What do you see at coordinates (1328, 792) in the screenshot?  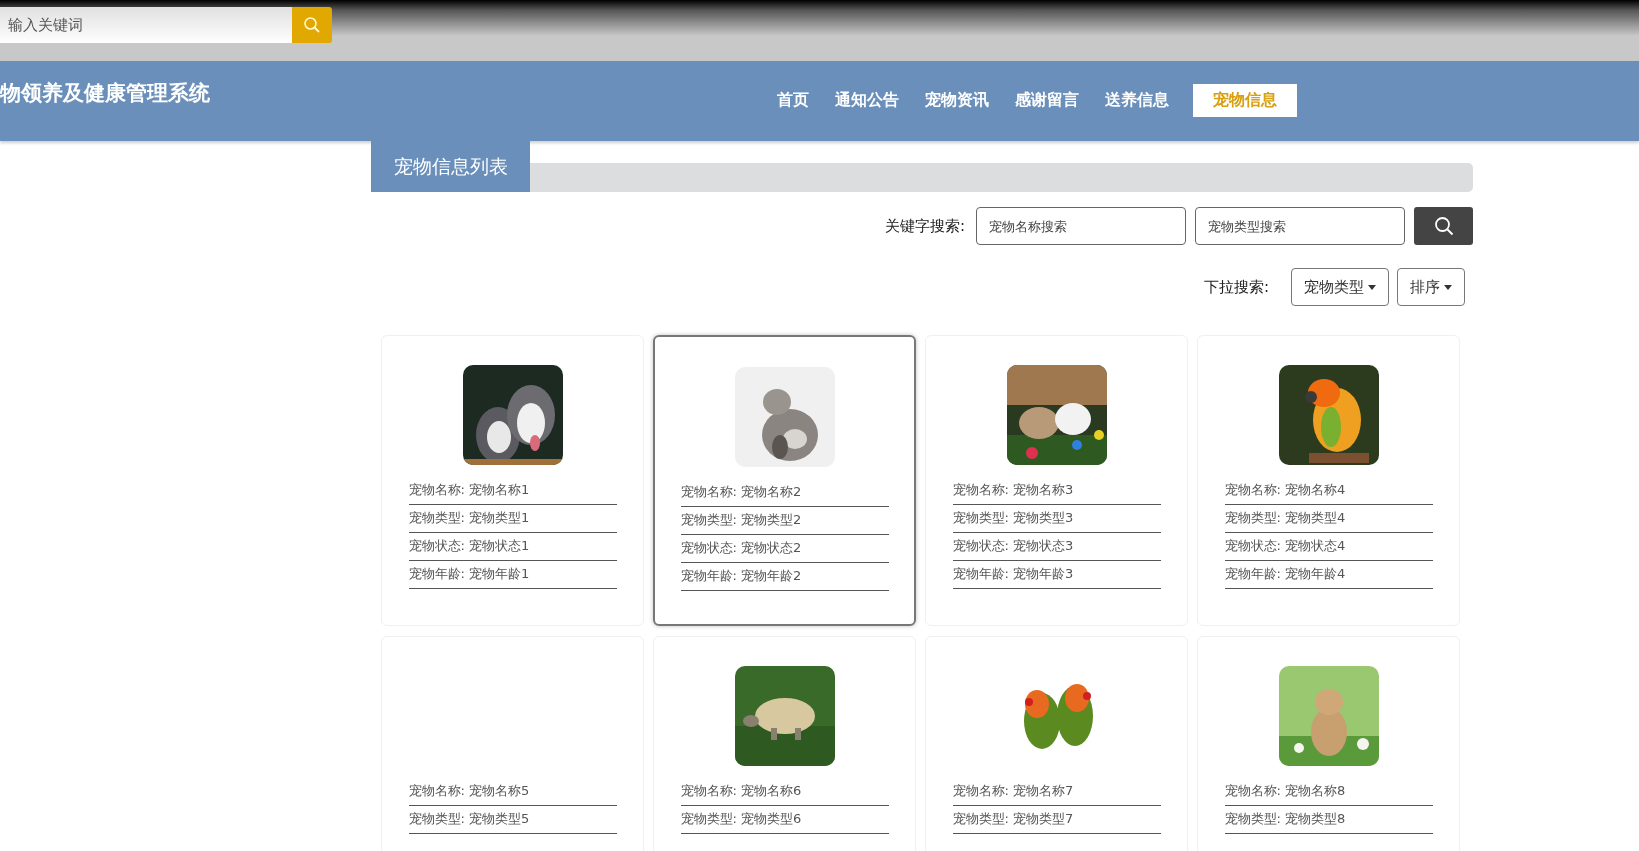 I see `pet-field: 宠物名称: 宠物名称8` at bounding box center [1328, 792].